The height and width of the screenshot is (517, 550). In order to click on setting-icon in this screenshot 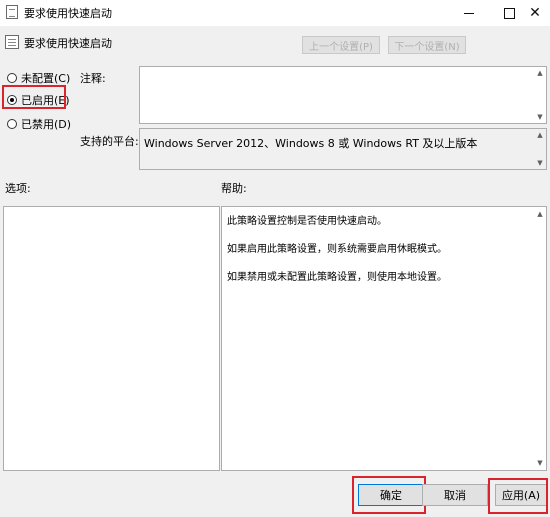, I will do `click(12, 42)`.